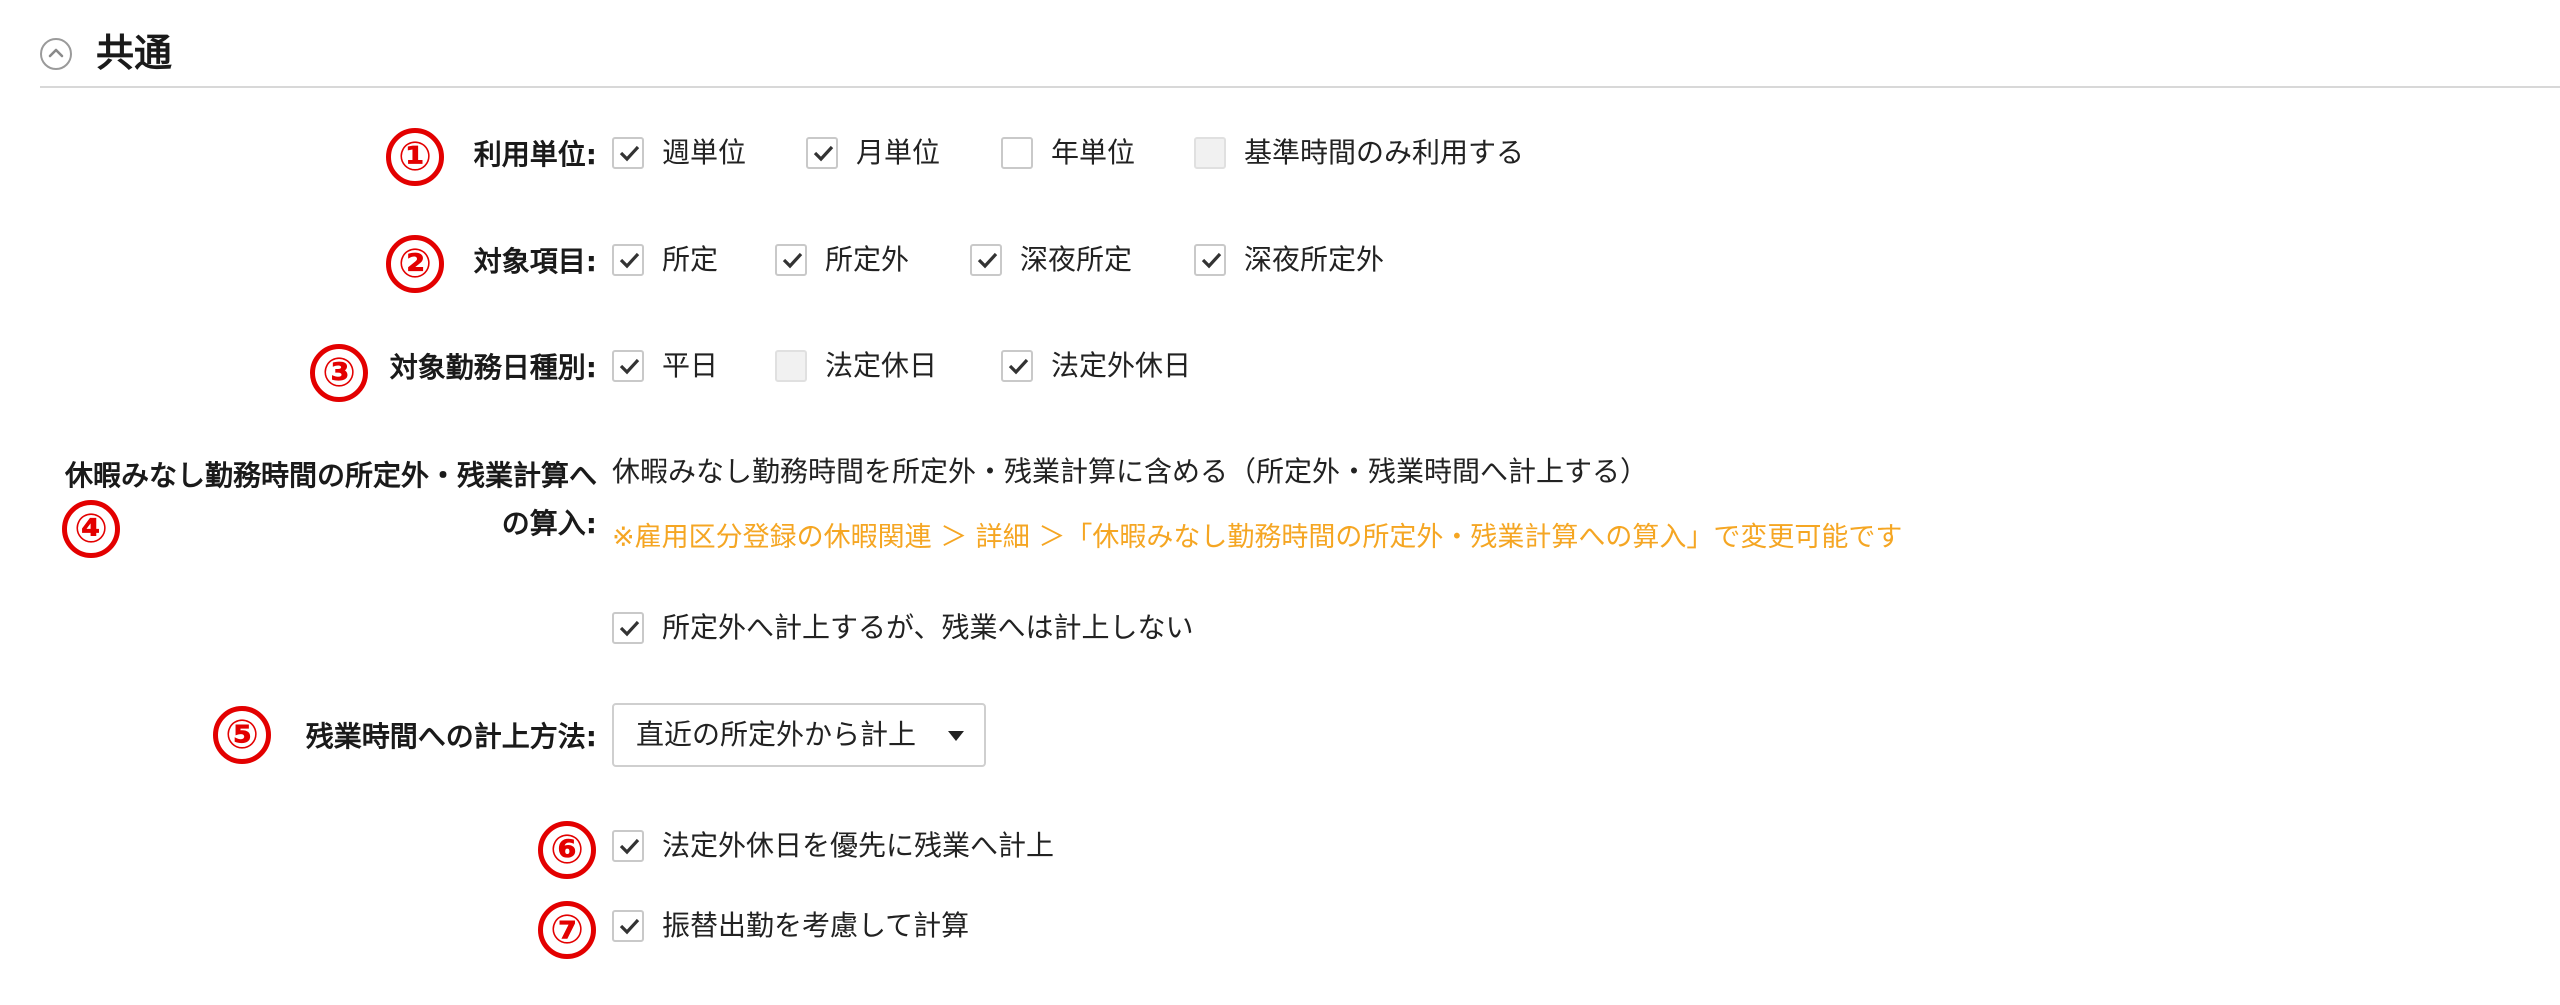 This screenshot has width=2560, height=1005. Describe the element at coordinates (339, 373) in the screenshot. I see `annotation-badge-3: ③` at that location.